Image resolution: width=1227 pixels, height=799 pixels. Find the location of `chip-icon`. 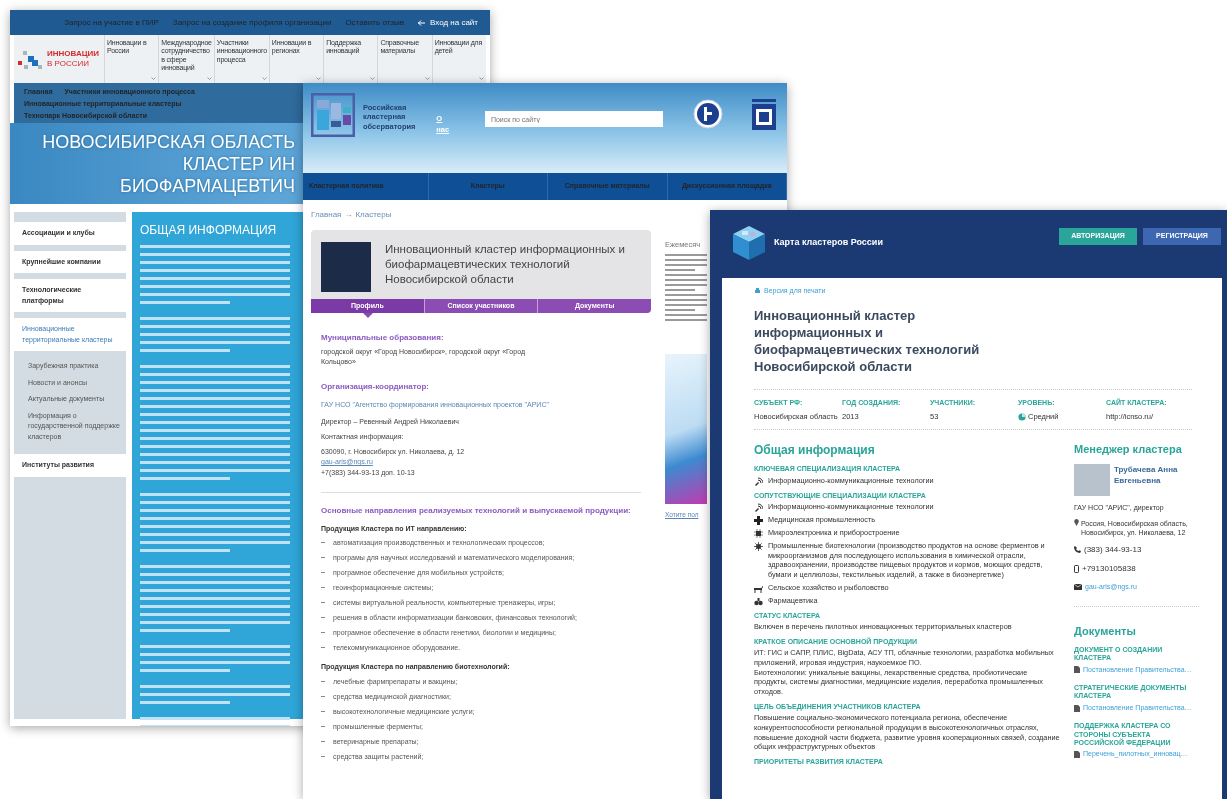

chip-icon is located at coordinates (758, 534).